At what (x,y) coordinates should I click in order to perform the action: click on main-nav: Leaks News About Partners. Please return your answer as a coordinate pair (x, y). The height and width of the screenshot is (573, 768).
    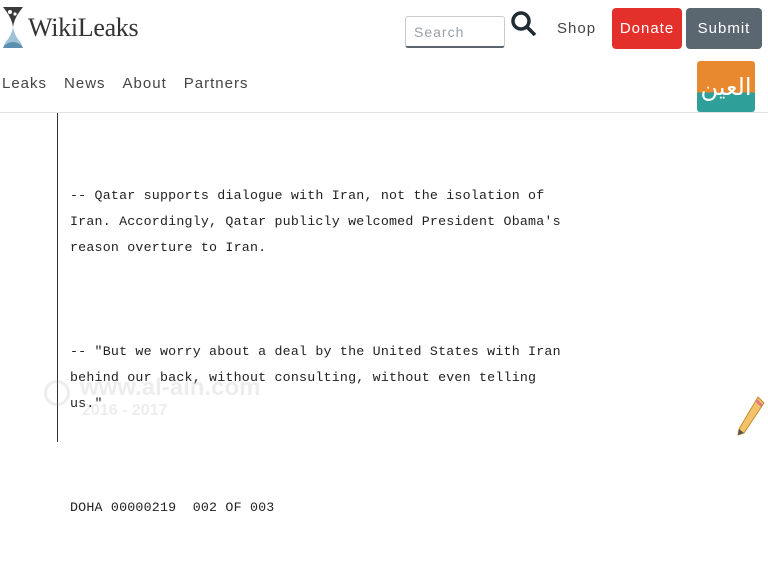
    Looking at the image, I should click on (133, 83).